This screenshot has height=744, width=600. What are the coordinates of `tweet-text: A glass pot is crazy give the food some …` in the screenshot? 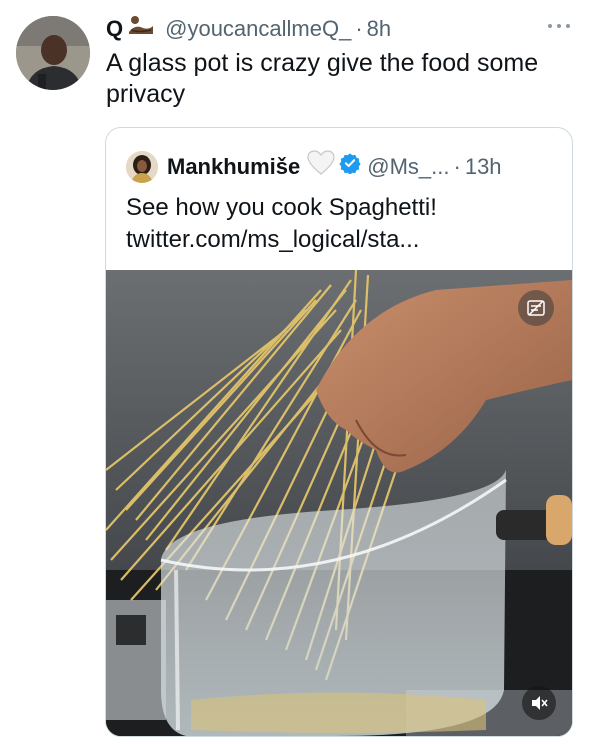 It's located at (322, 78).